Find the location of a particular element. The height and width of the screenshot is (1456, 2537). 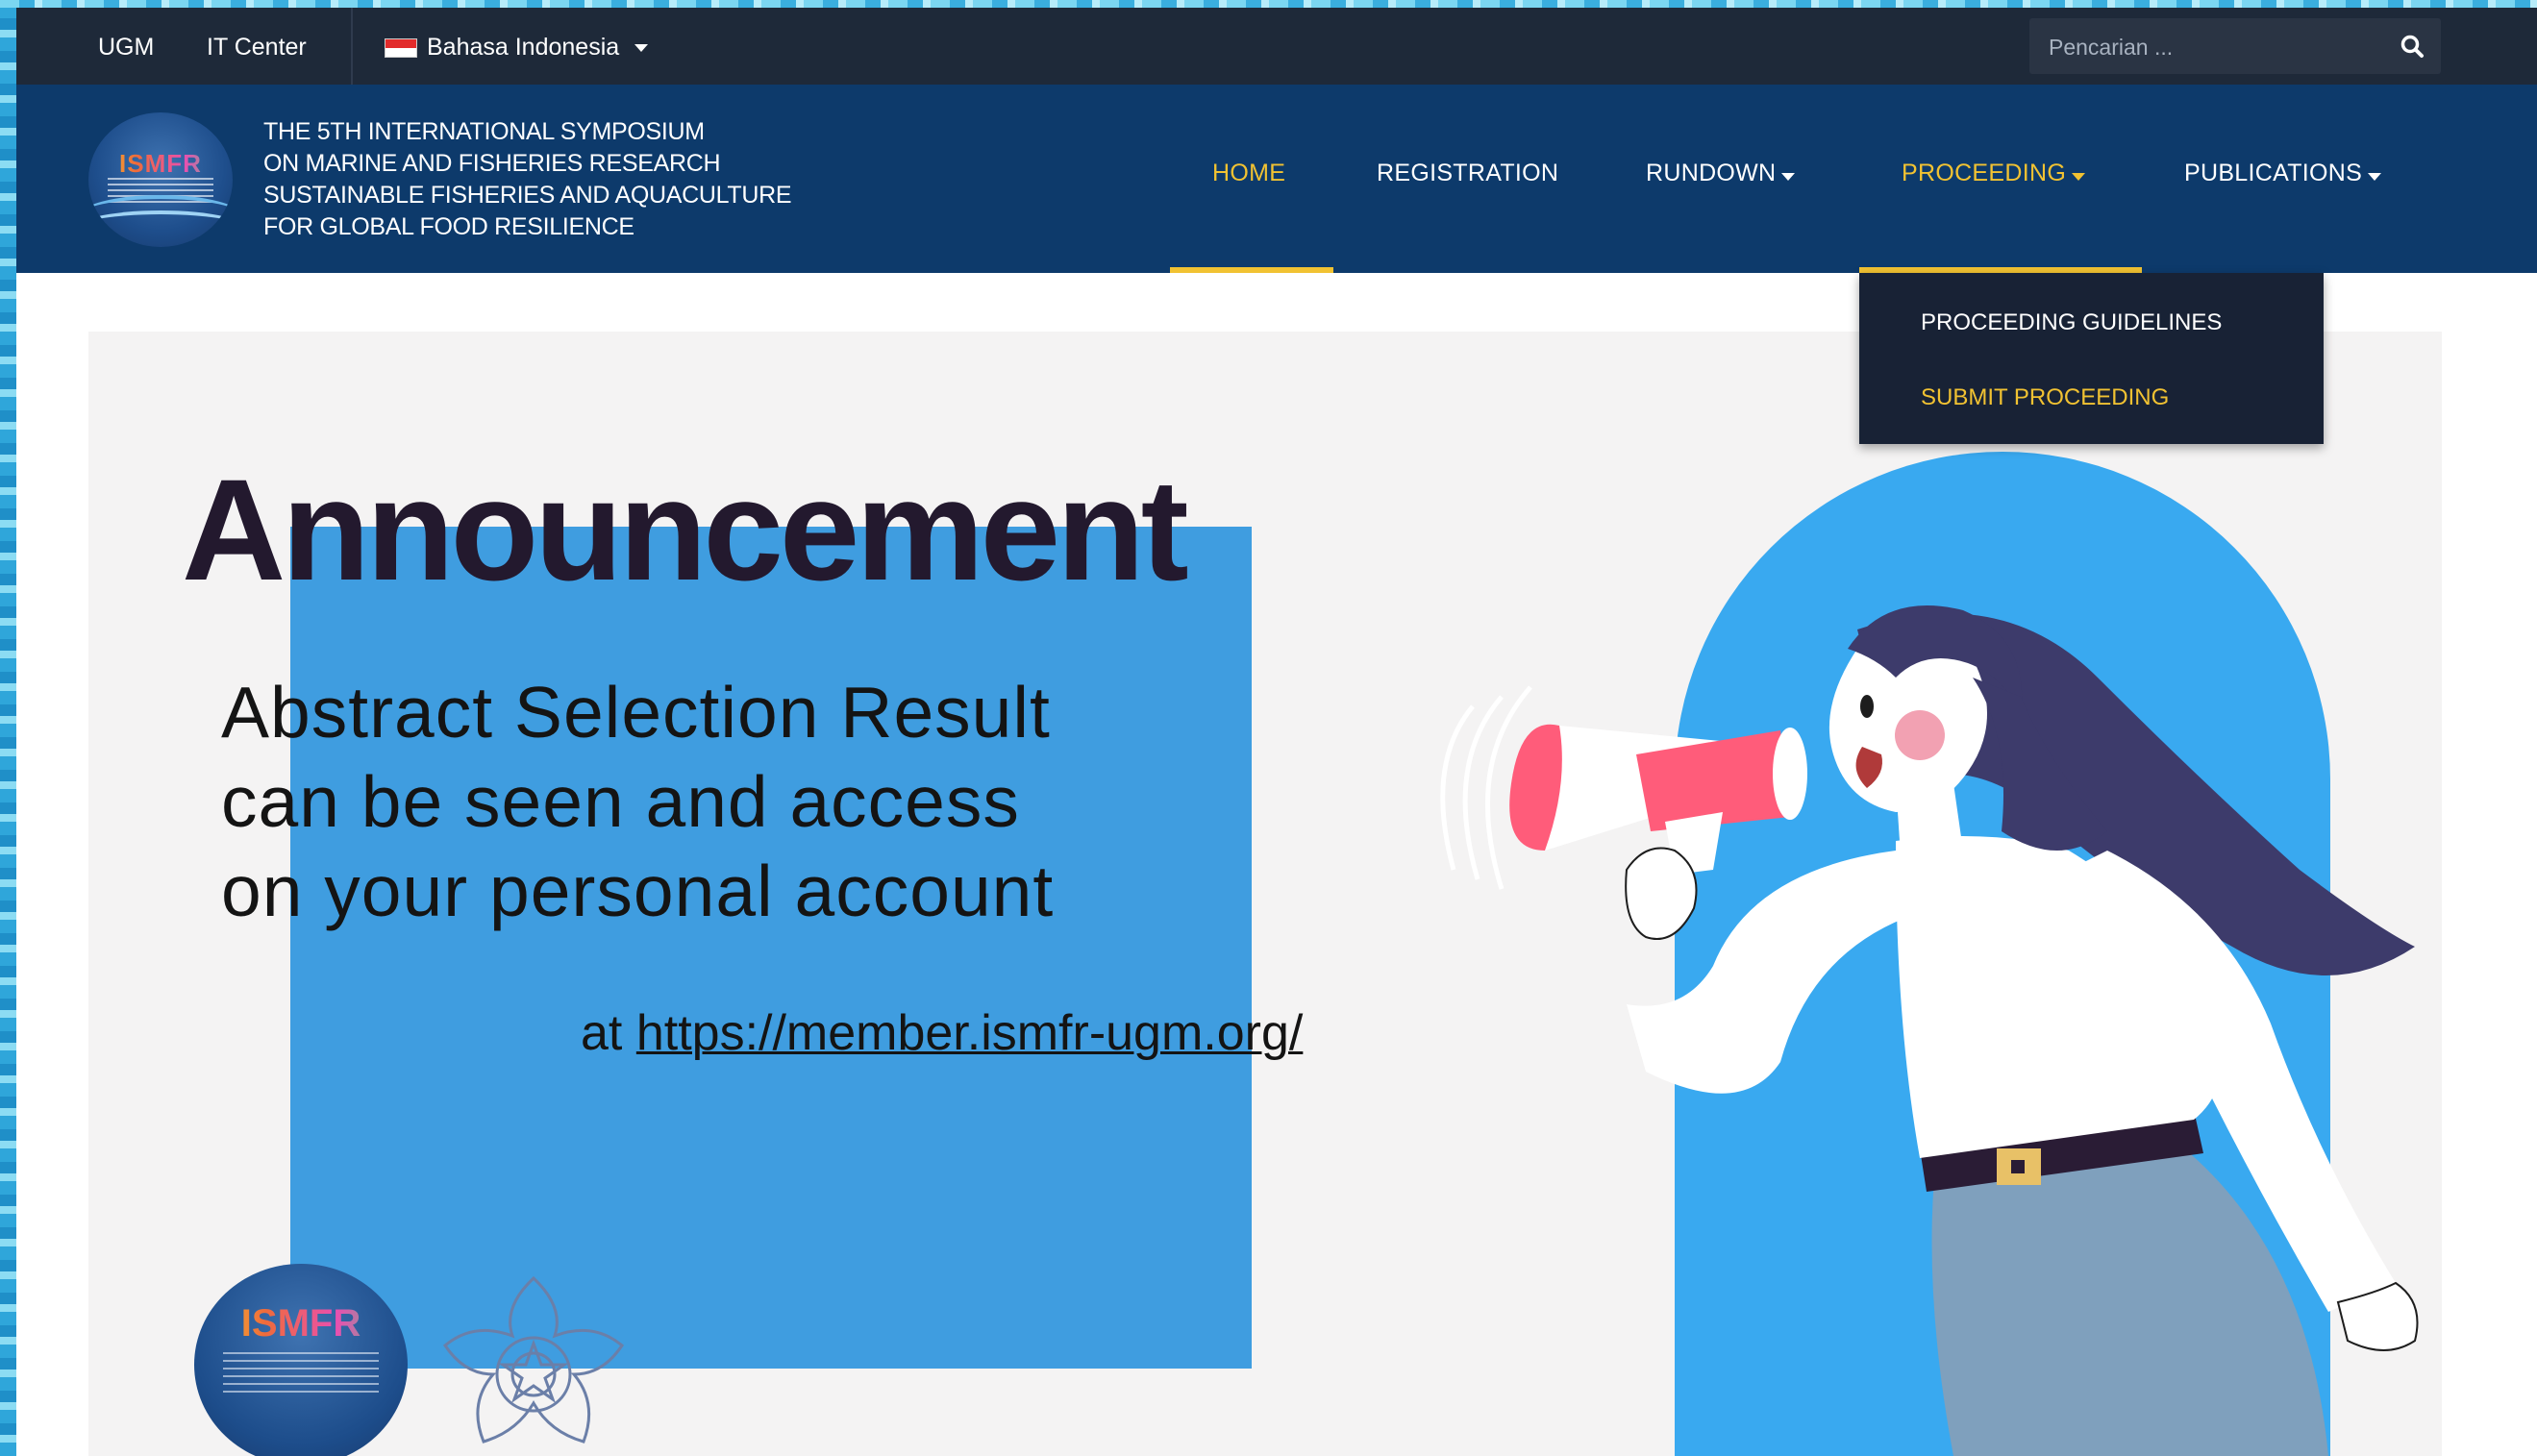

search-input is located at coordinates (2208, 47).